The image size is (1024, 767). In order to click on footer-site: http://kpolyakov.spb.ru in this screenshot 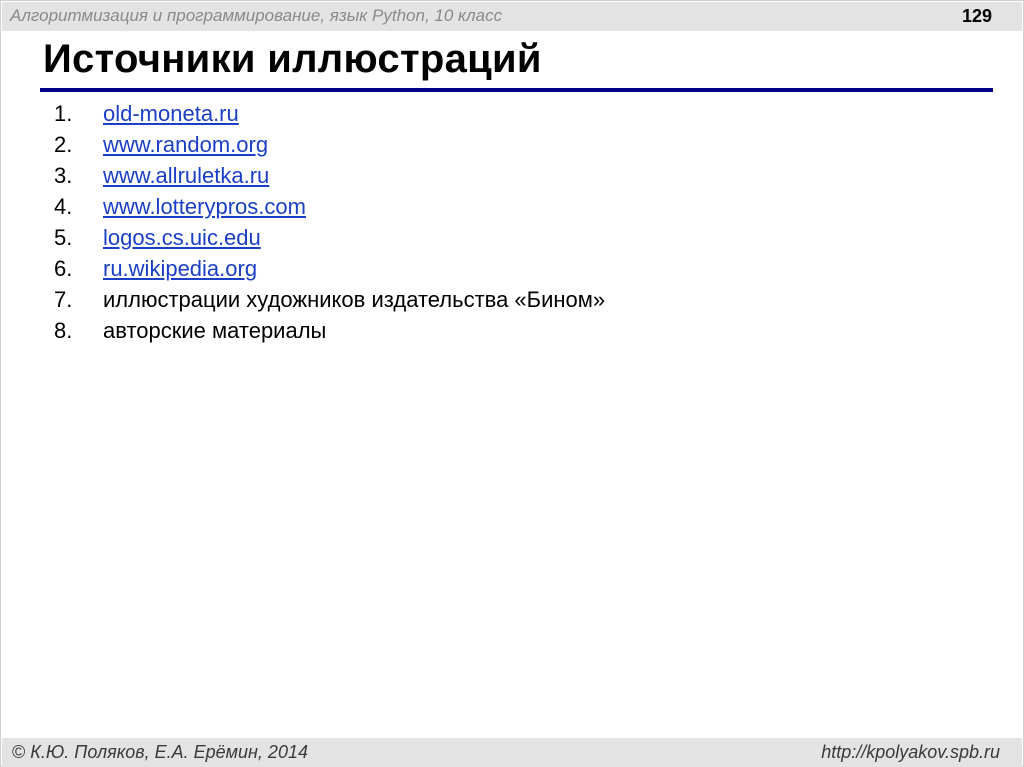, I will do `click(910, 752)`.